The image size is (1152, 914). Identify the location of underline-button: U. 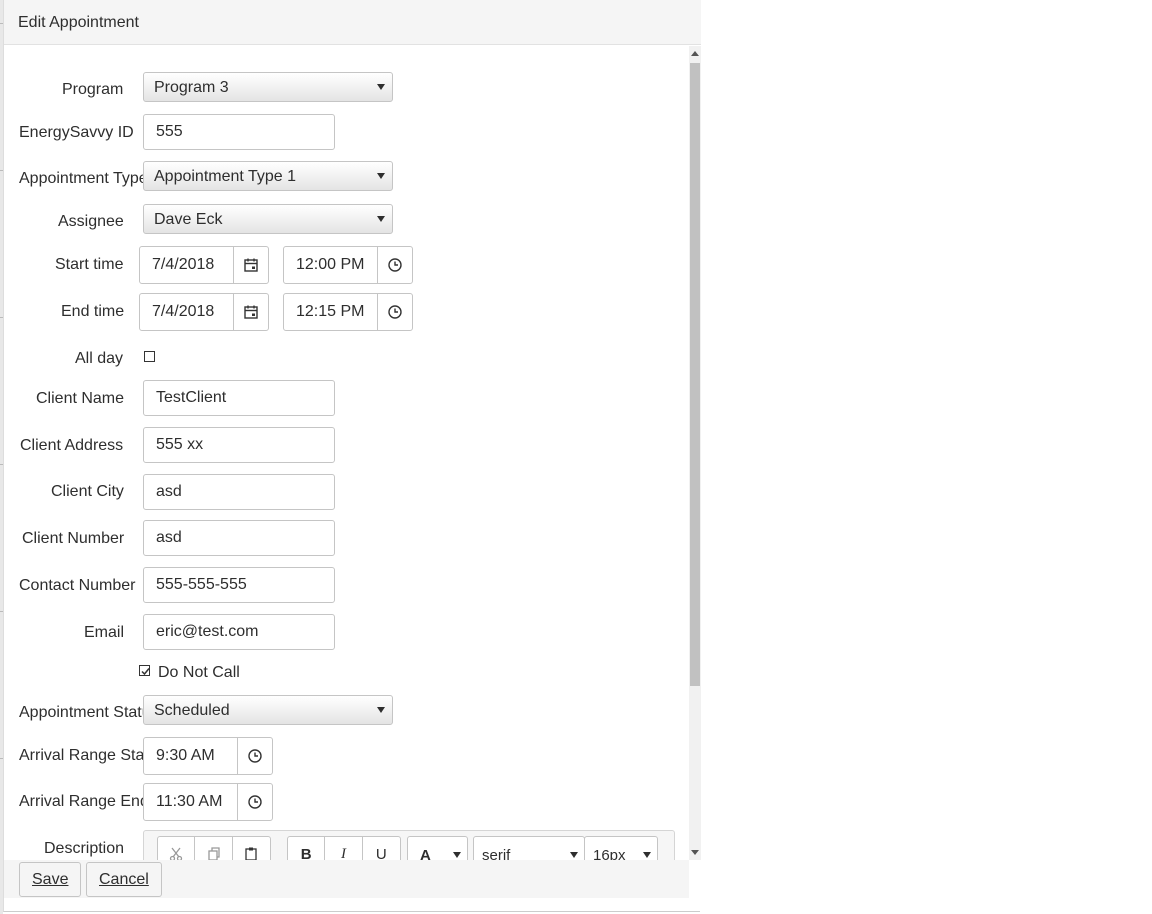
(381, 849).